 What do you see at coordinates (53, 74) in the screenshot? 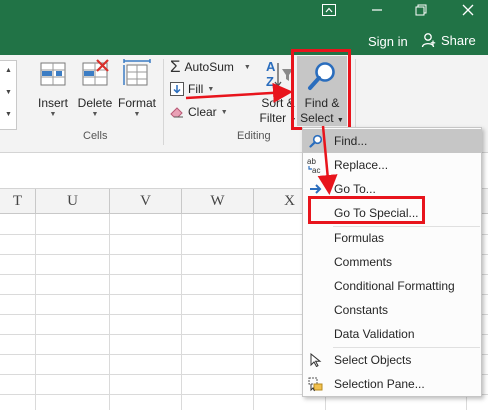
I see `insert-cells-icon` at bounding box center [53, 74].